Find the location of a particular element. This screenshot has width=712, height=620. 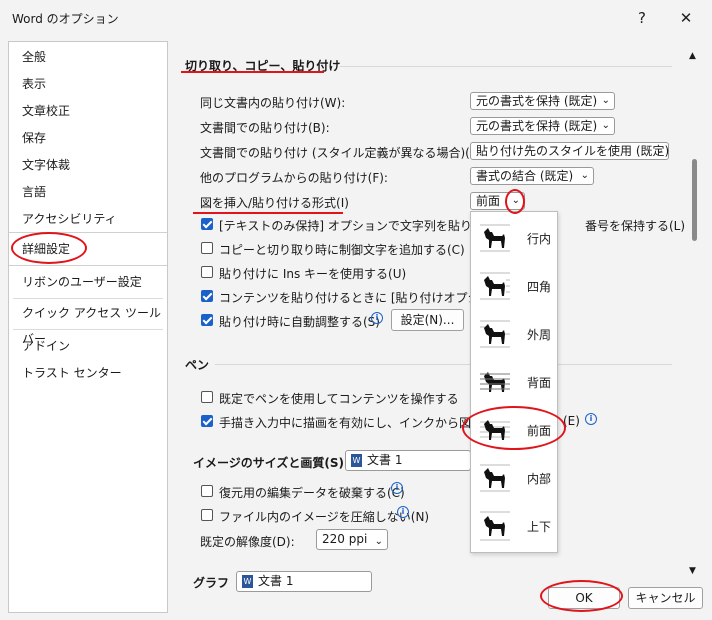

sidebar-item-save: 保存 is located at coordinates (88, 138).